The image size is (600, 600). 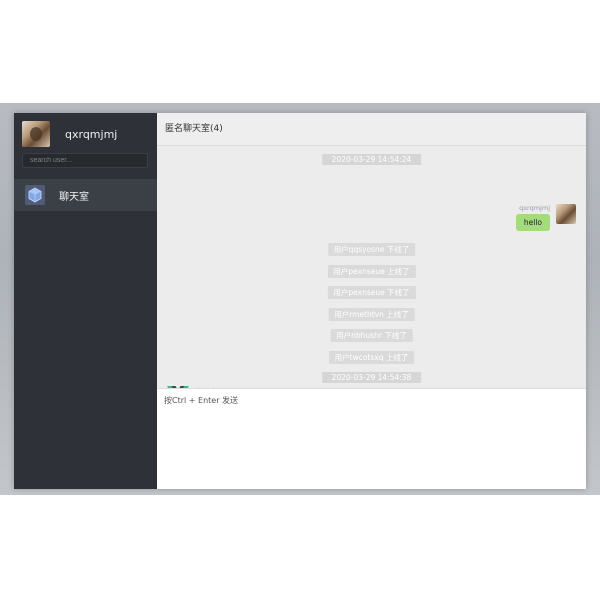 I want to click on message-editor, so click(x=371, y=438).